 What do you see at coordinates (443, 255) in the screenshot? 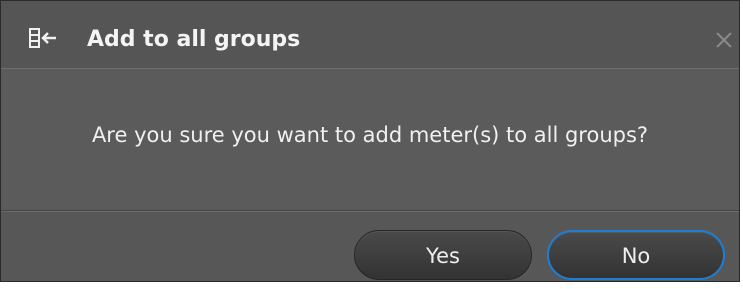
I see `yes-button: Yes` at bounding box center [443, 255].